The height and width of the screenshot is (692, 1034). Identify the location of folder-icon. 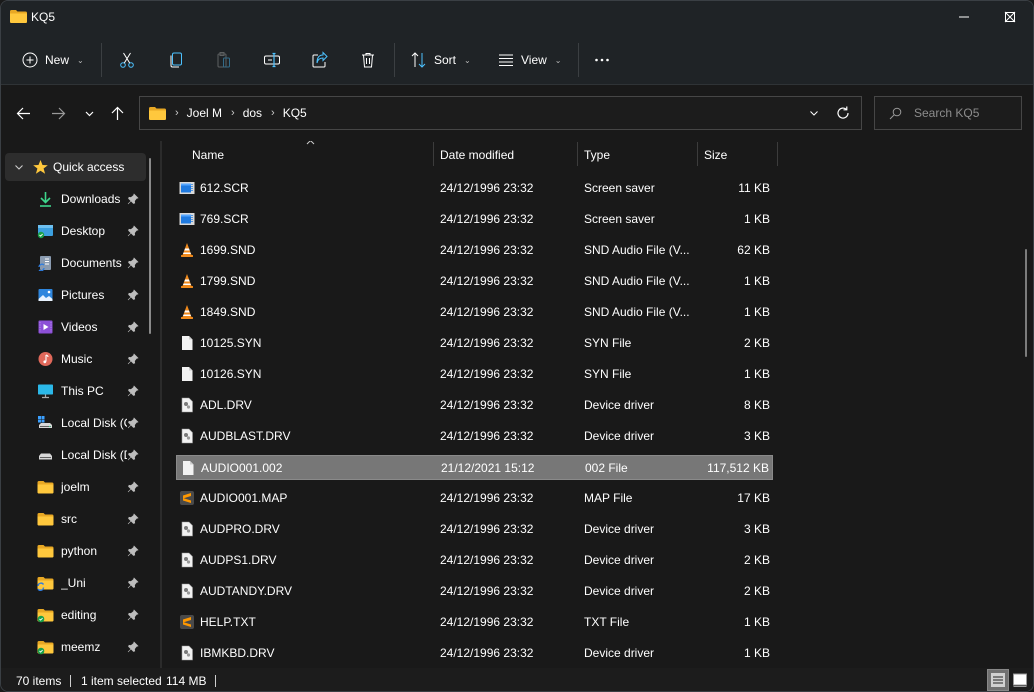
(45, 519).